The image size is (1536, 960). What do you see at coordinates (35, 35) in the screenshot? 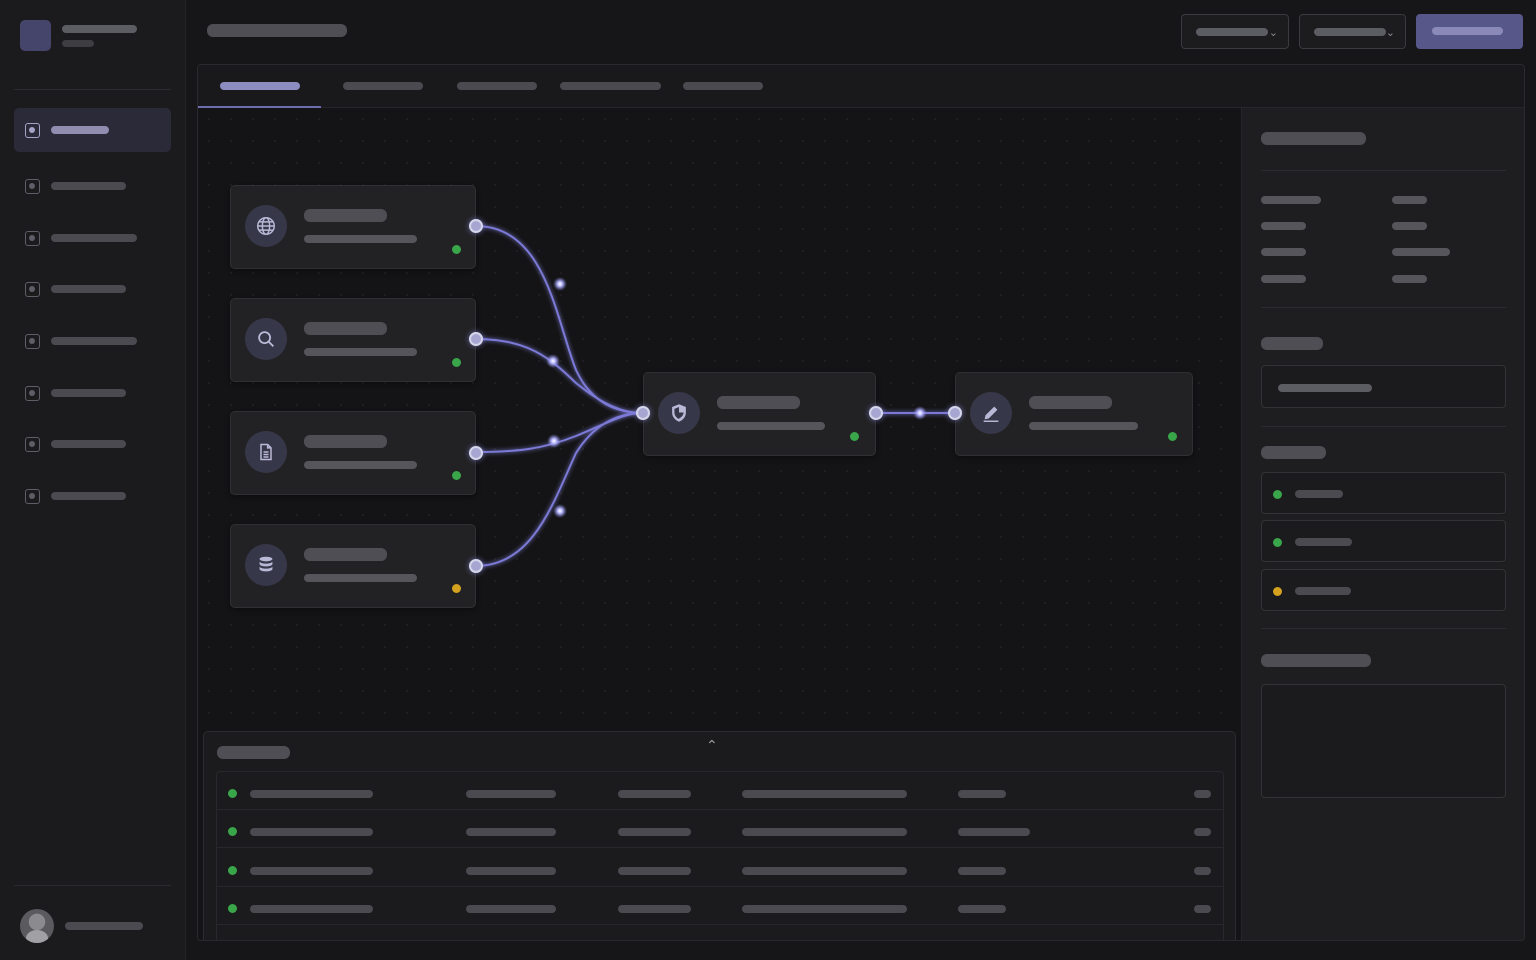
I see `app-logo` at bounding box center [35, 35].